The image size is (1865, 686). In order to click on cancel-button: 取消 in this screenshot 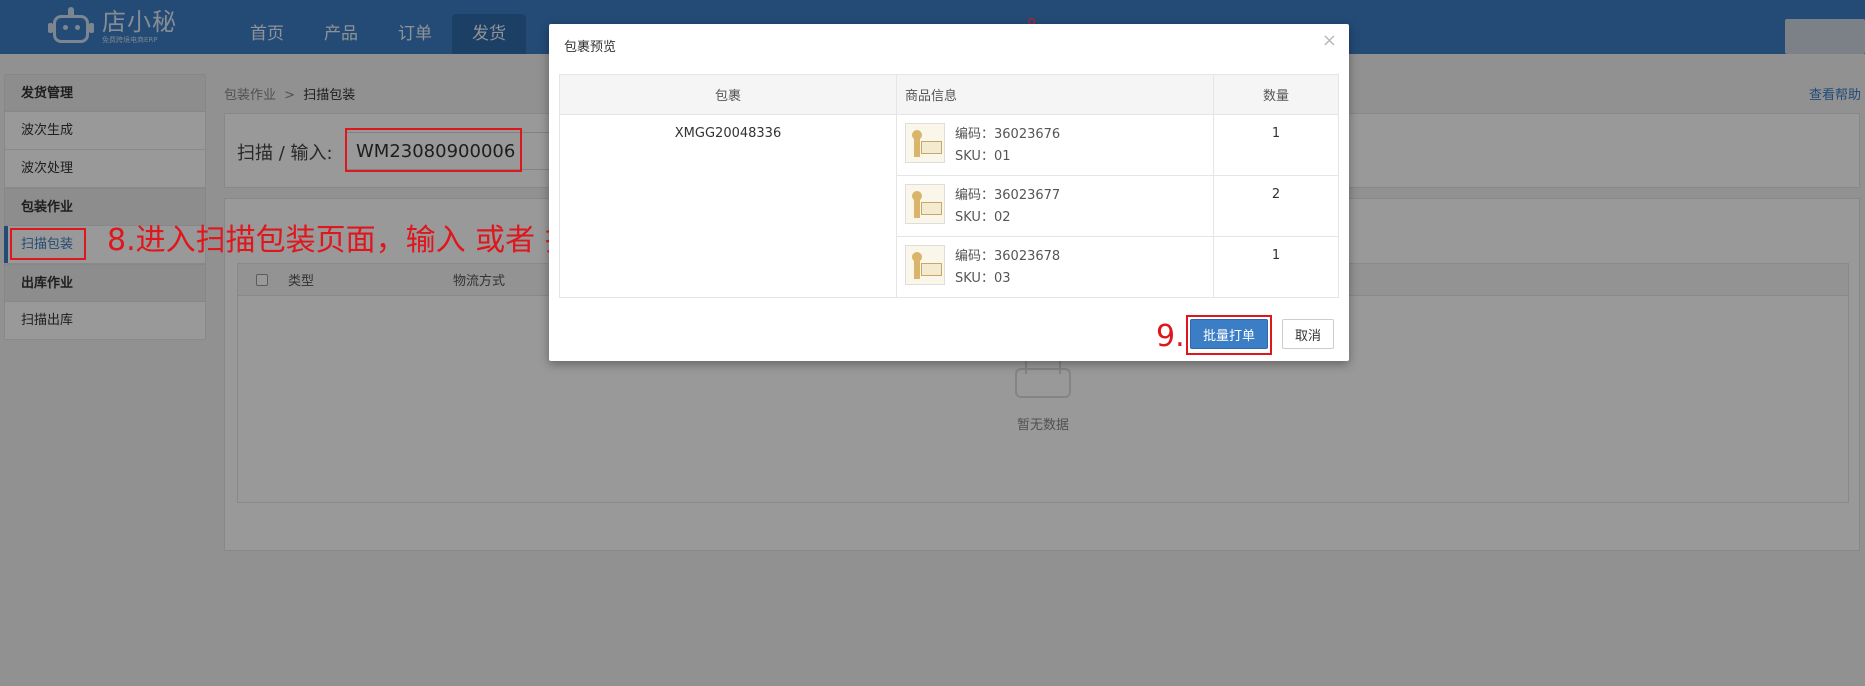, I will do `click(1308, 334)`.